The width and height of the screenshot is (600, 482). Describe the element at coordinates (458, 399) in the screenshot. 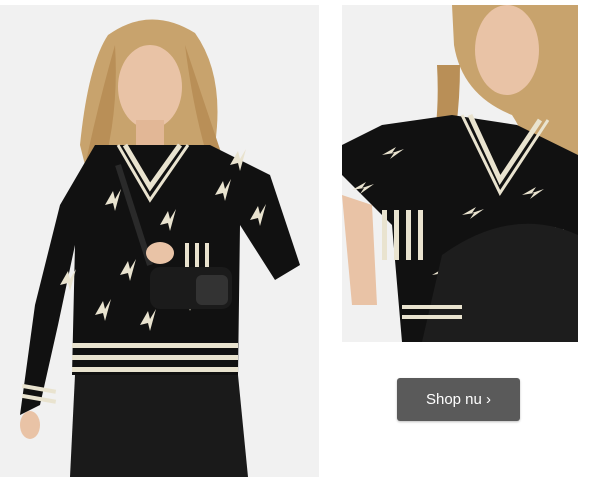

I see `shop-now-button: Shop nu ›` at that location.